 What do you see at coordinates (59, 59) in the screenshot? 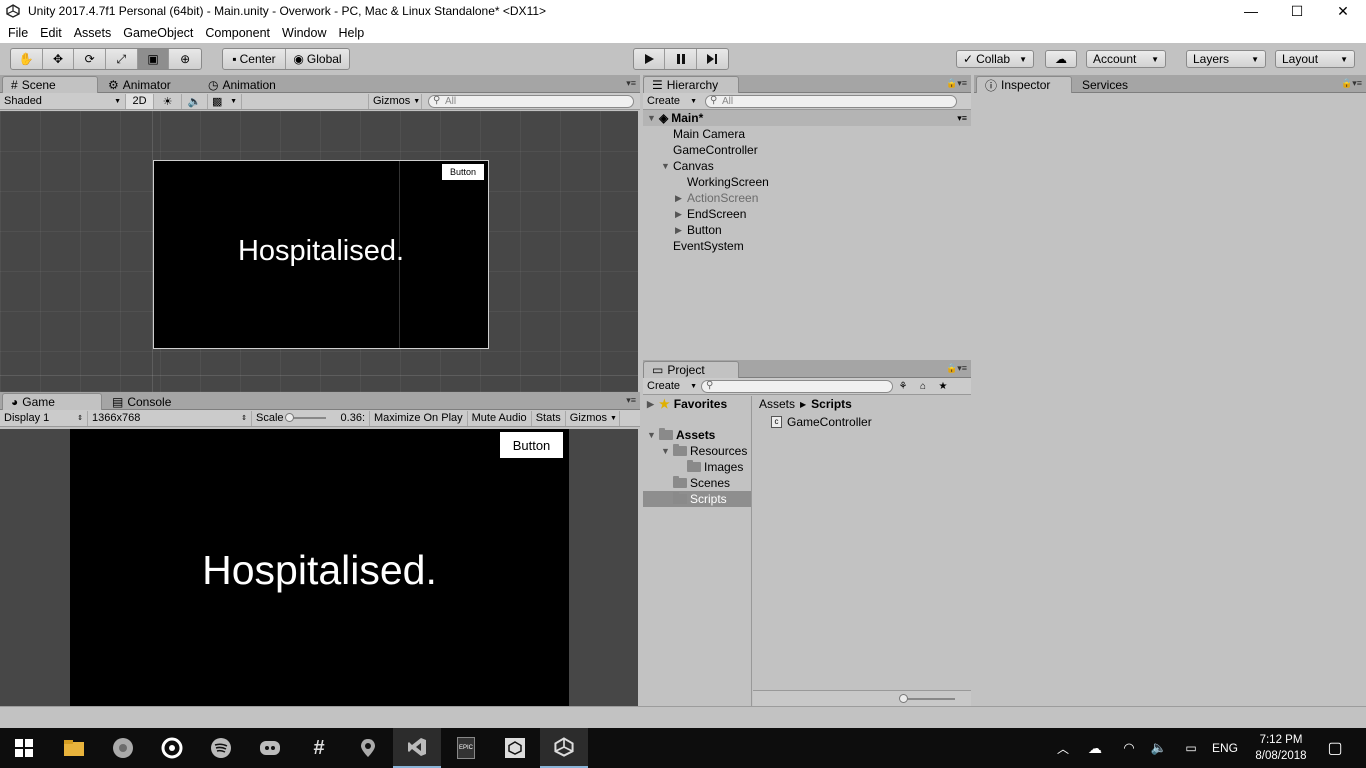
I see `move-tool-icon: ✥` at bounding box center [59, 59].